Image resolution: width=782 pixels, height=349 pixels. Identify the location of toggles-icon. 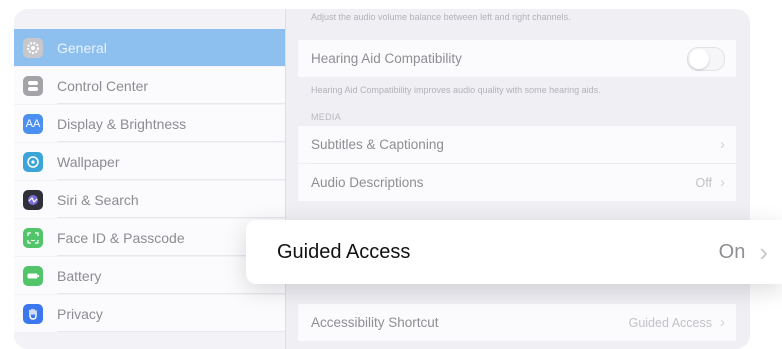
(33, 85).